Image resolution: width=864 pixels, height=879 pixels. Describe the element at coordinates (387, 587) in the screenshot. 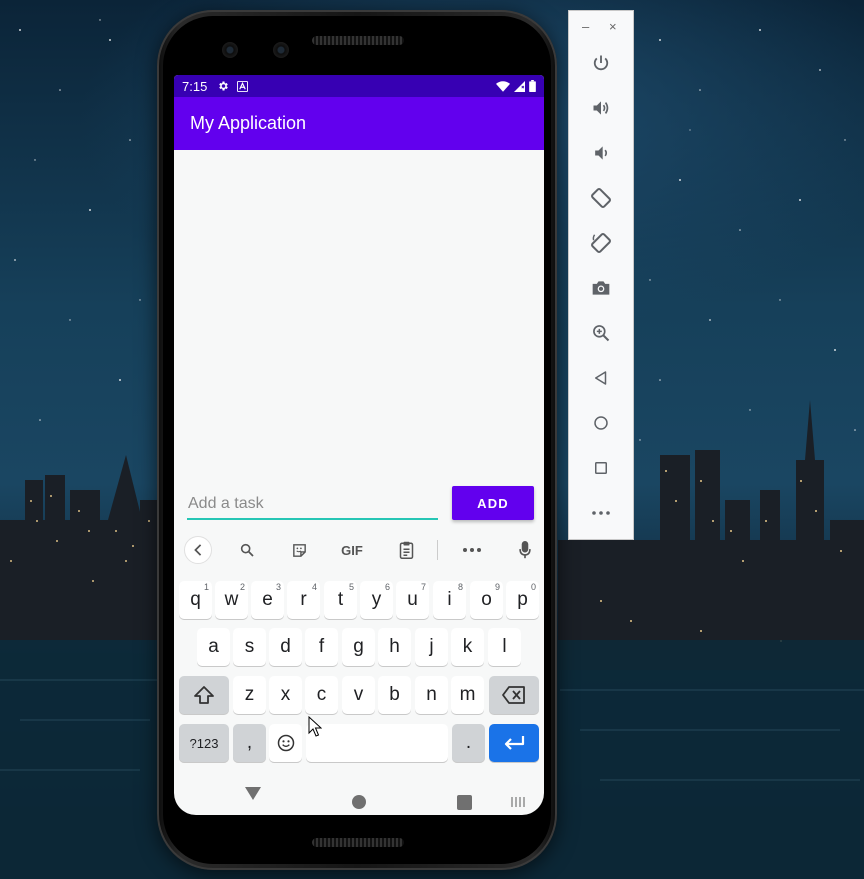

I see `key-hint: 6` at that location.